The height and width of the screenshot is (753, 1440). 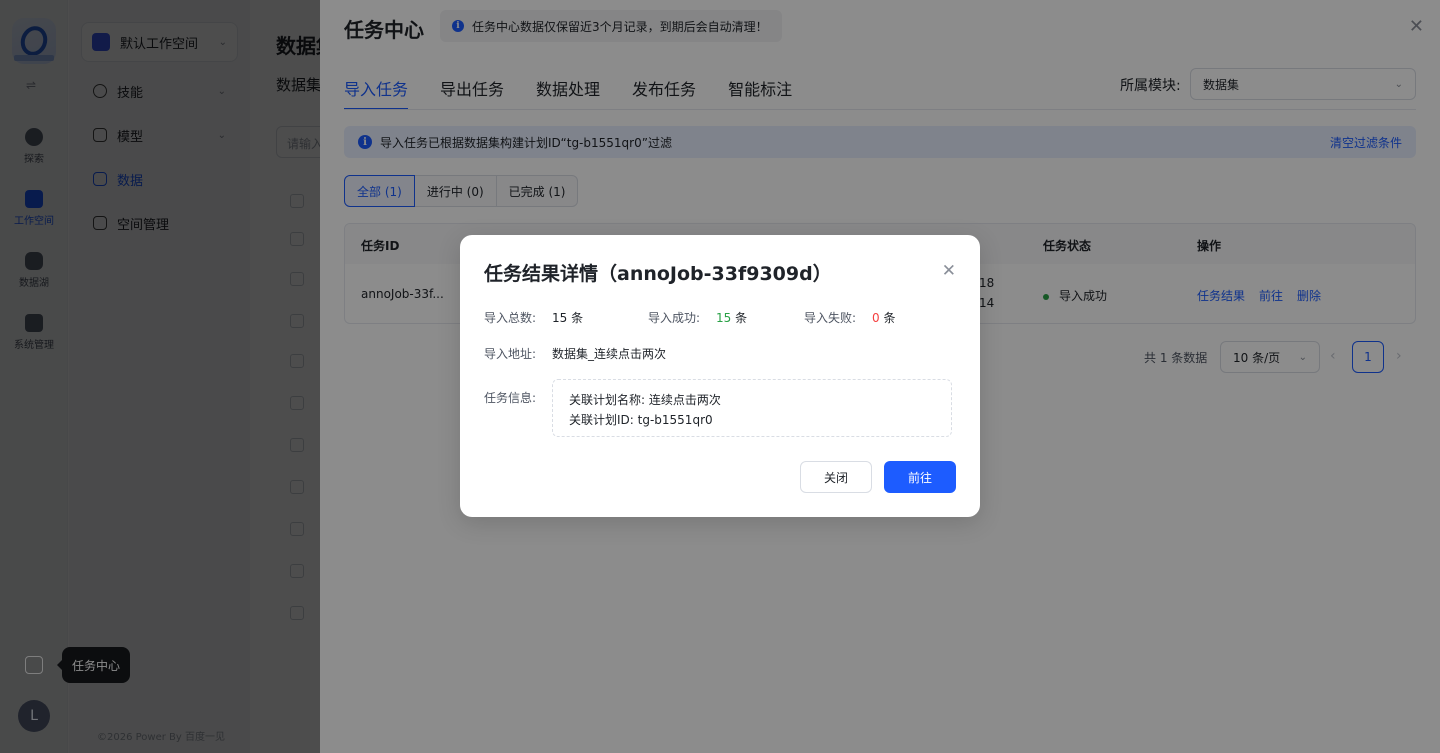 I want to click on close-icon: ✕, so click(x=949, y=271).